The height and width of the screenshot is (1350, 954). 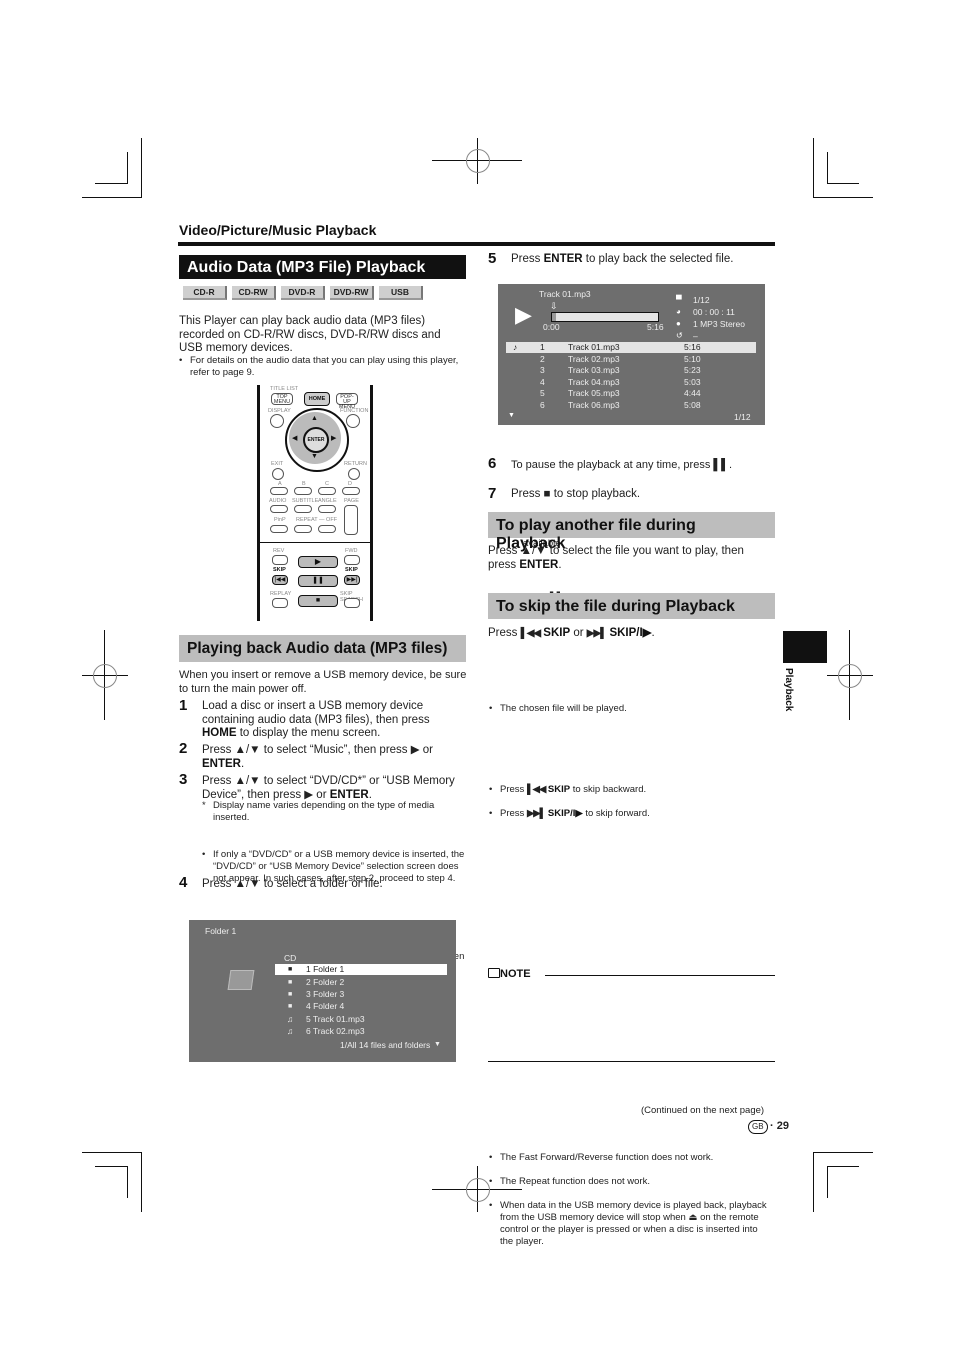 What do you see at coordinates (205, 293) in the screenshot?
I see `media-tag-cdr: CD-R` at bounding box center [205, 293].